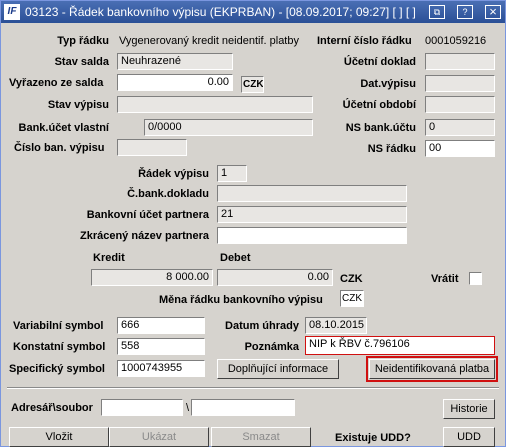 This screenshot has height=447, width=506. What do you see at coordinates (460, 127) in the screenshot?
I see `ns-bank-uctu-field: 0` at bounding box center [460, 127].